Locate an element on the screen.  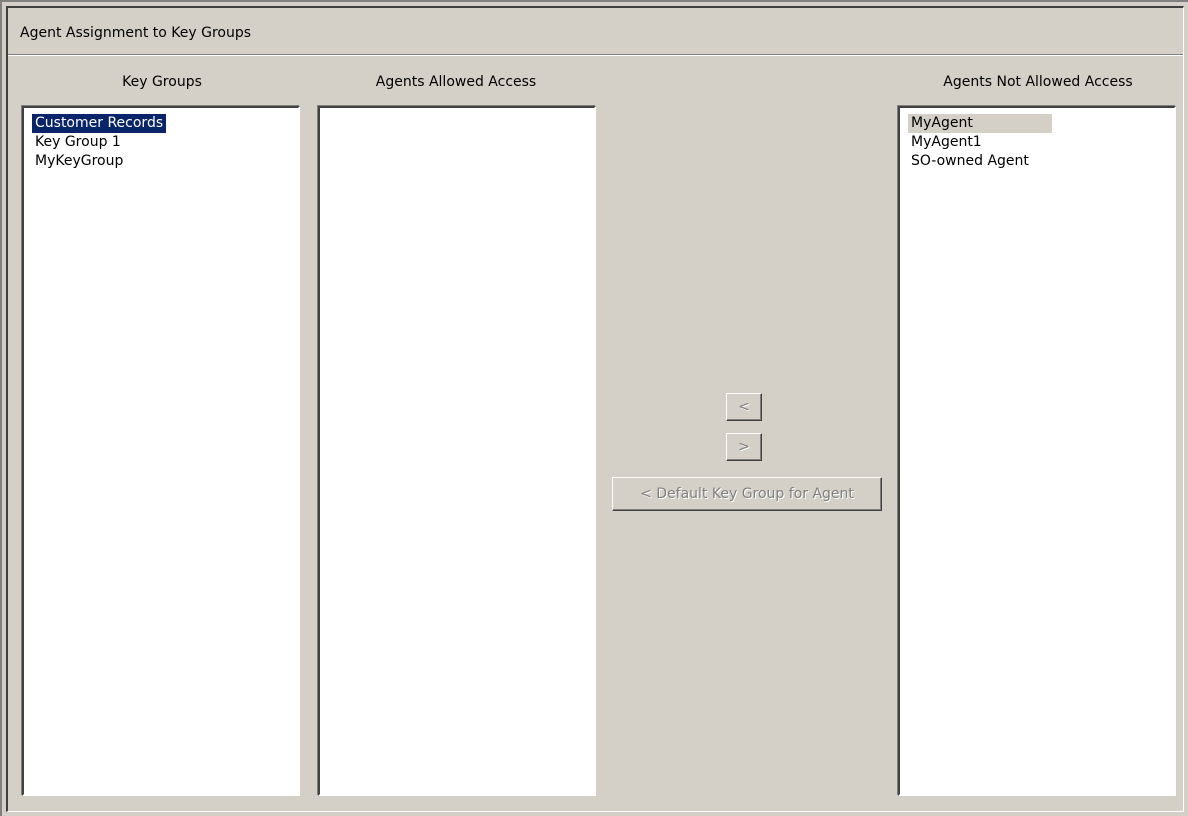
panel-title-bar: Agent Assignment to Key Groups is located at coordinates (595, 31).